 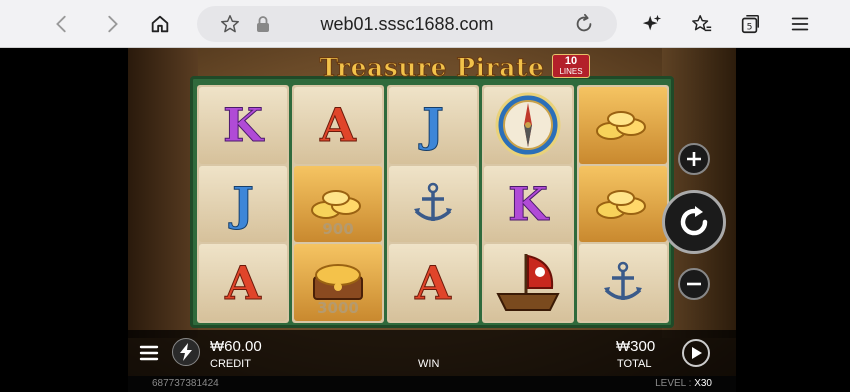 What do you see at coordinates (750, 27) in the screenshot?
I see `tab-count: 5` at bounding box center [750, 27].